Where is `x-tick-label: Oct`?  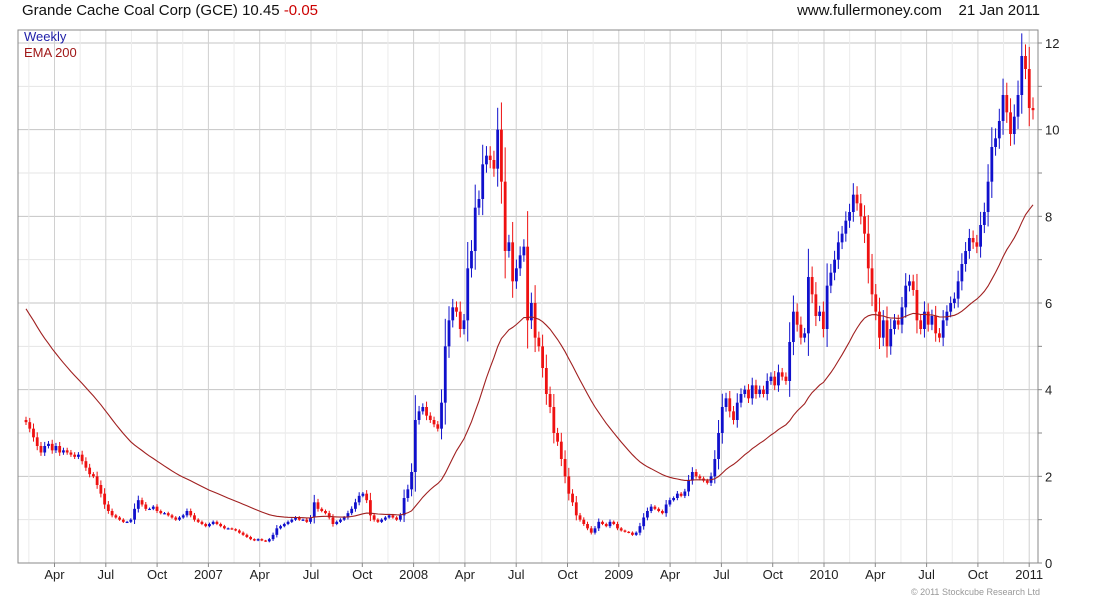
x-tick-label: Oct is located at coordinates (362, 574).